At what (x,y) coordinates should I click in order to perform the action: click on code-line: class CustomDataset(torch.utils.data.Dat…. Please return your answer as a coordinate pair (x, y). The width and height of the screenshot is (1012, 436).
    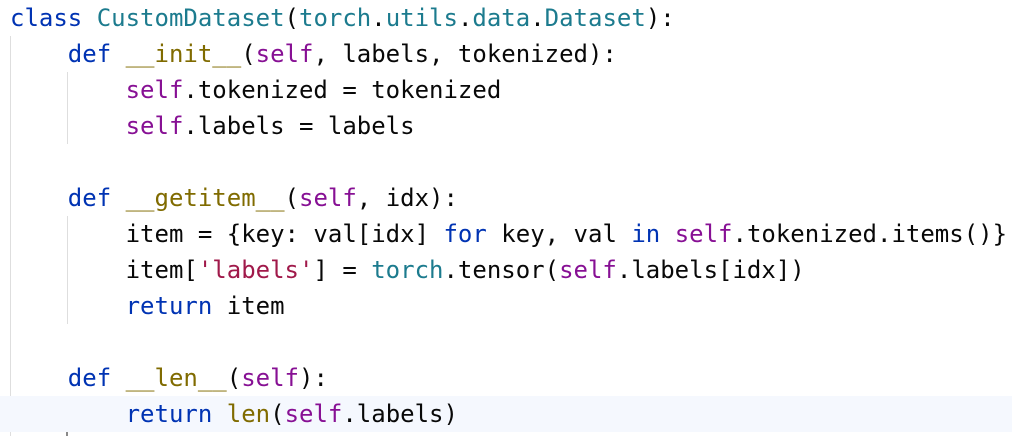
    Looking at the image, I should click on (506, 18).